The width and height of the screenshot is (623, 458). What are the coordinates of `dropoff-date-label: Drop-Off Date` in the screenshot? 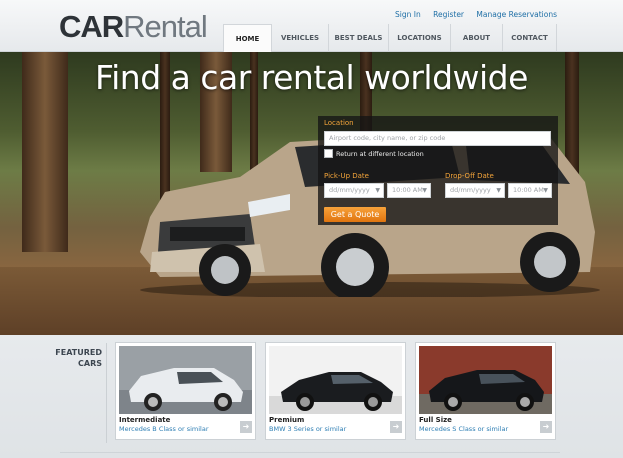 It's located at (469, 176).